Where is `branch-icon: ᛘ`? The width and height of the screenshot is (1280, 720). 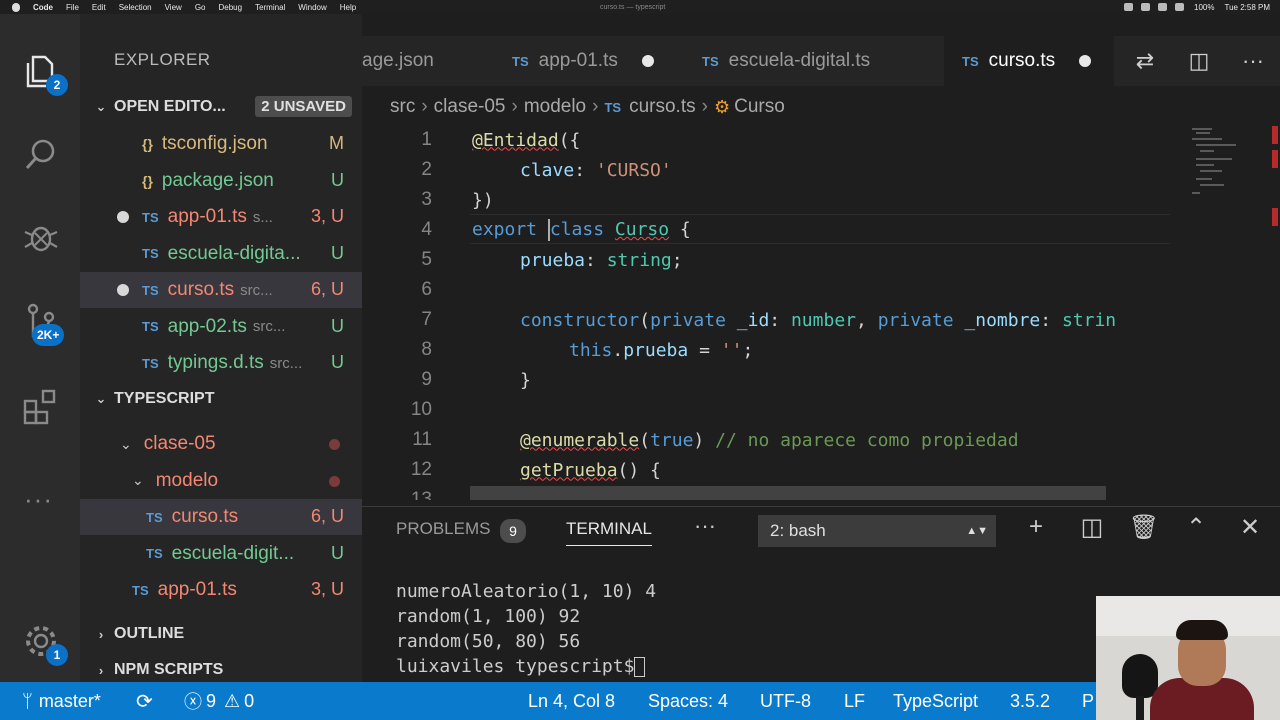 branch-icon: ᛘ is located at coordinates (27, 700).